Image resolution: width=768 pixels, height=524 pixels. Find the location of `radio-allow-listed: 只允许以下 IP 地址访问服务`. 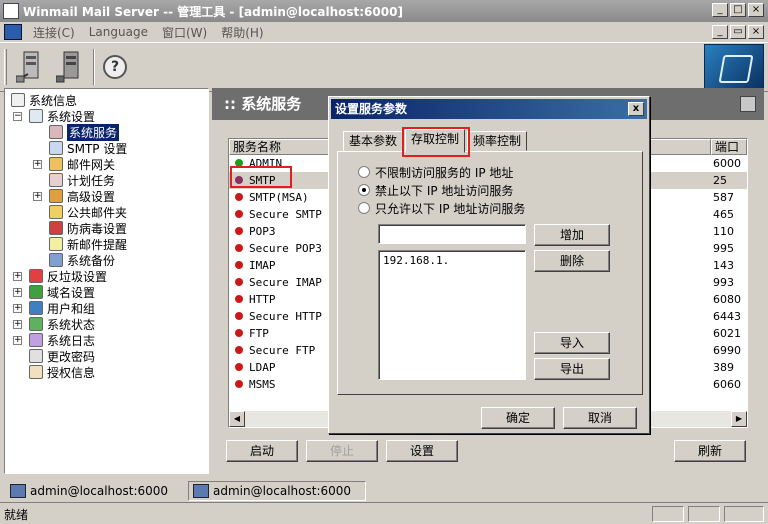

radio-allow-listed: 只允许以下 IP 地址访问服务 is located at coordinates (441, 208).